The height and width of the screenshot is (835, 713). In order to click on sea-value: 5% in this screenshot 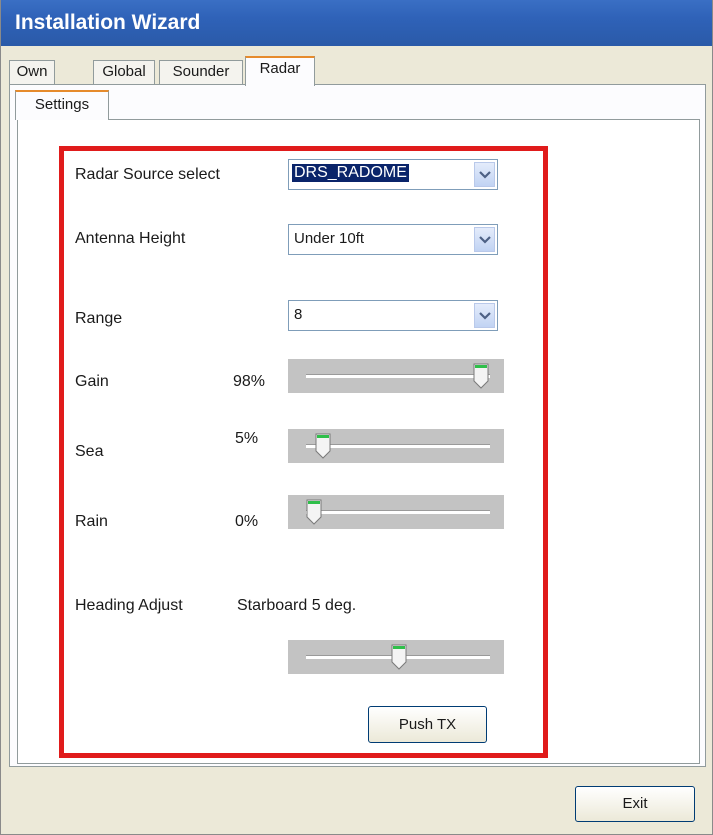, I will do `click(247, 438)`.